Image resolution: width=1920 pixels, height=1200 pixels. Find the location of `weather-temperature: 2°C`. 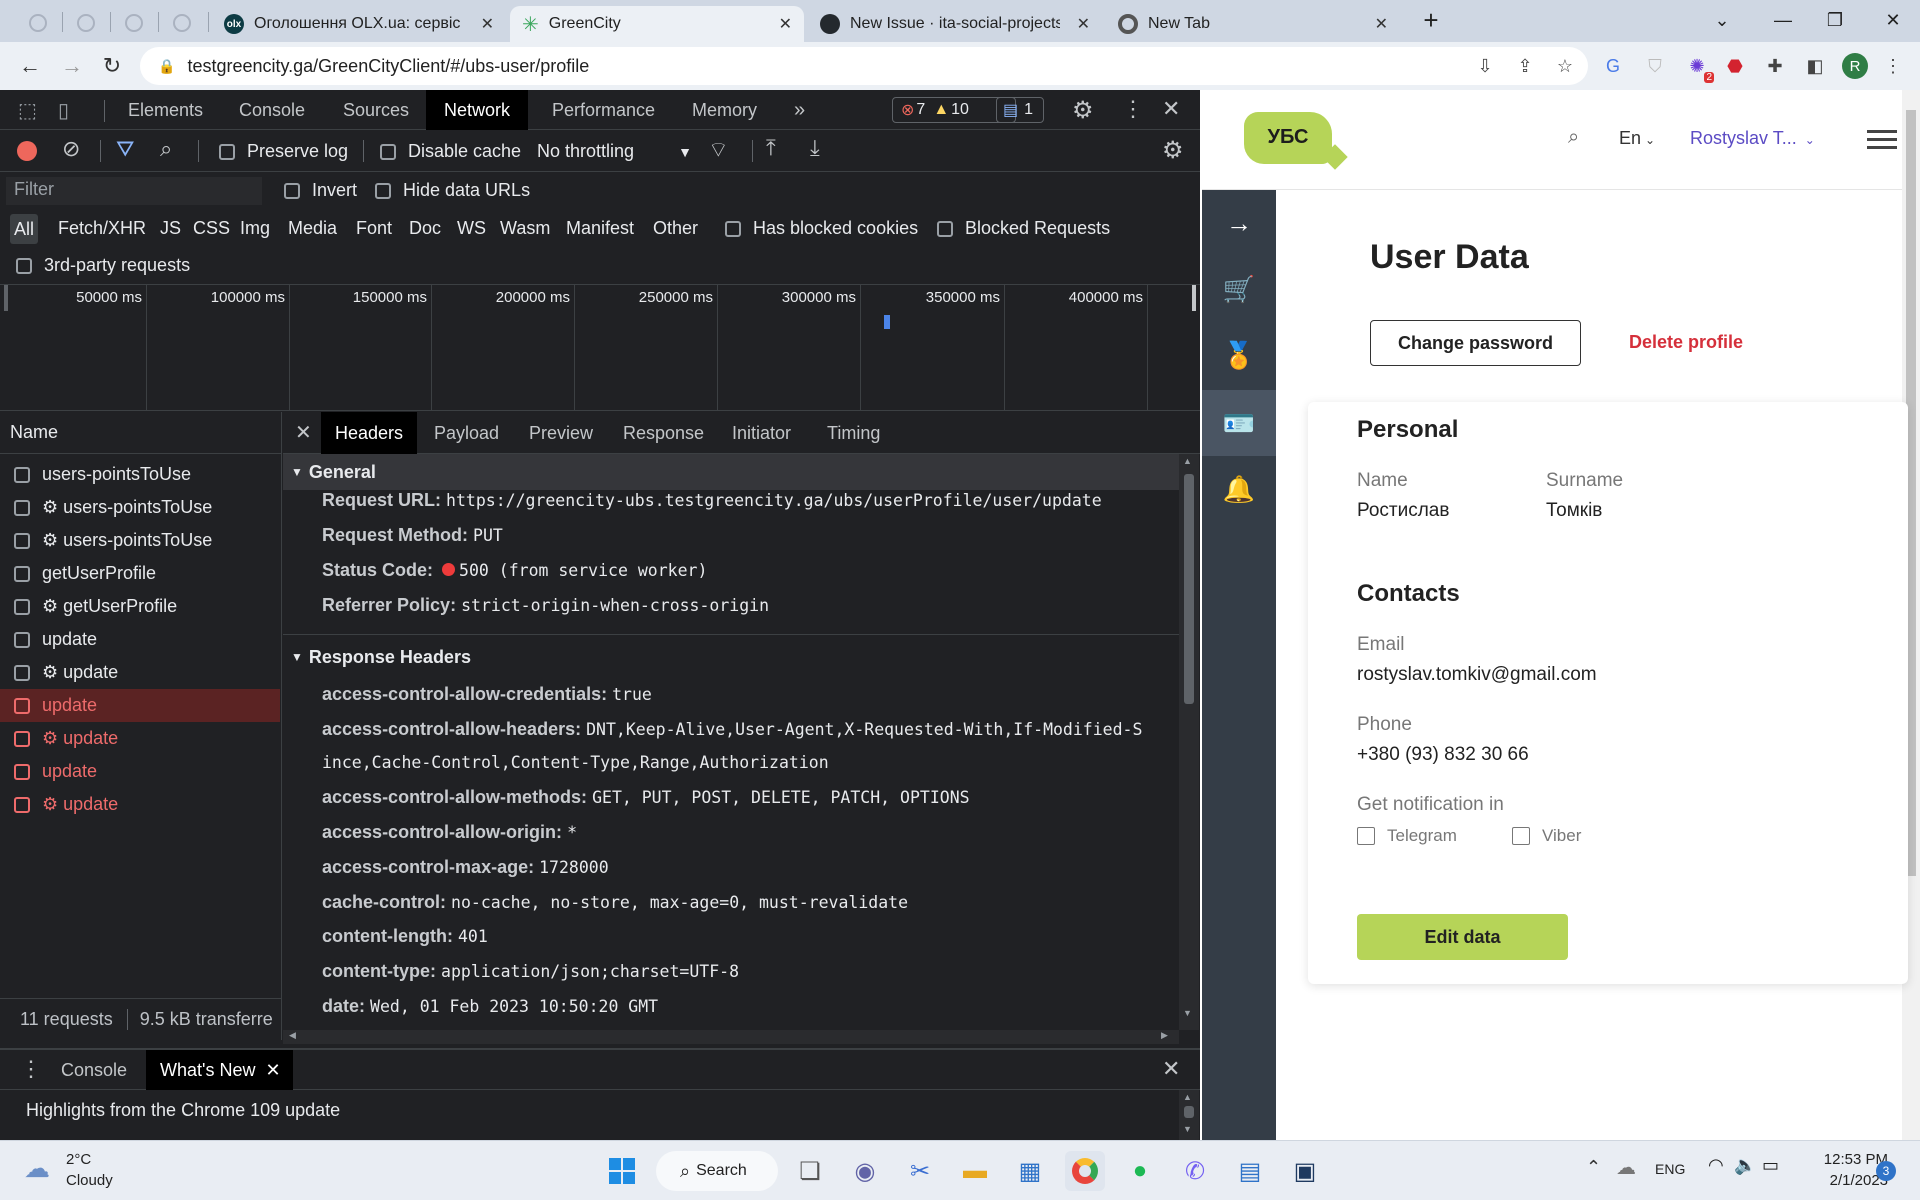

weather-temperature: 2°C is located at coordinates (78, 1159).